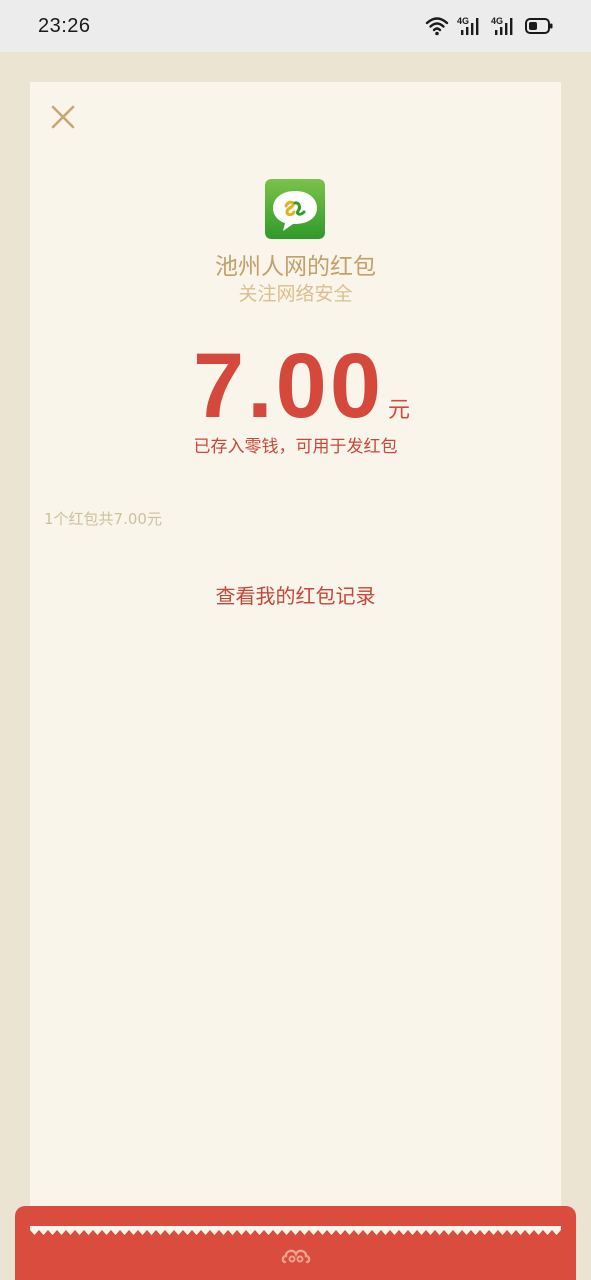 The width and height of the screenshot is (591, 1280). What do you see at coordinates (103, 519) in the screenshot?
I see `packet-summary: 1个红包共7.00元` at bounding box center [103, 519].